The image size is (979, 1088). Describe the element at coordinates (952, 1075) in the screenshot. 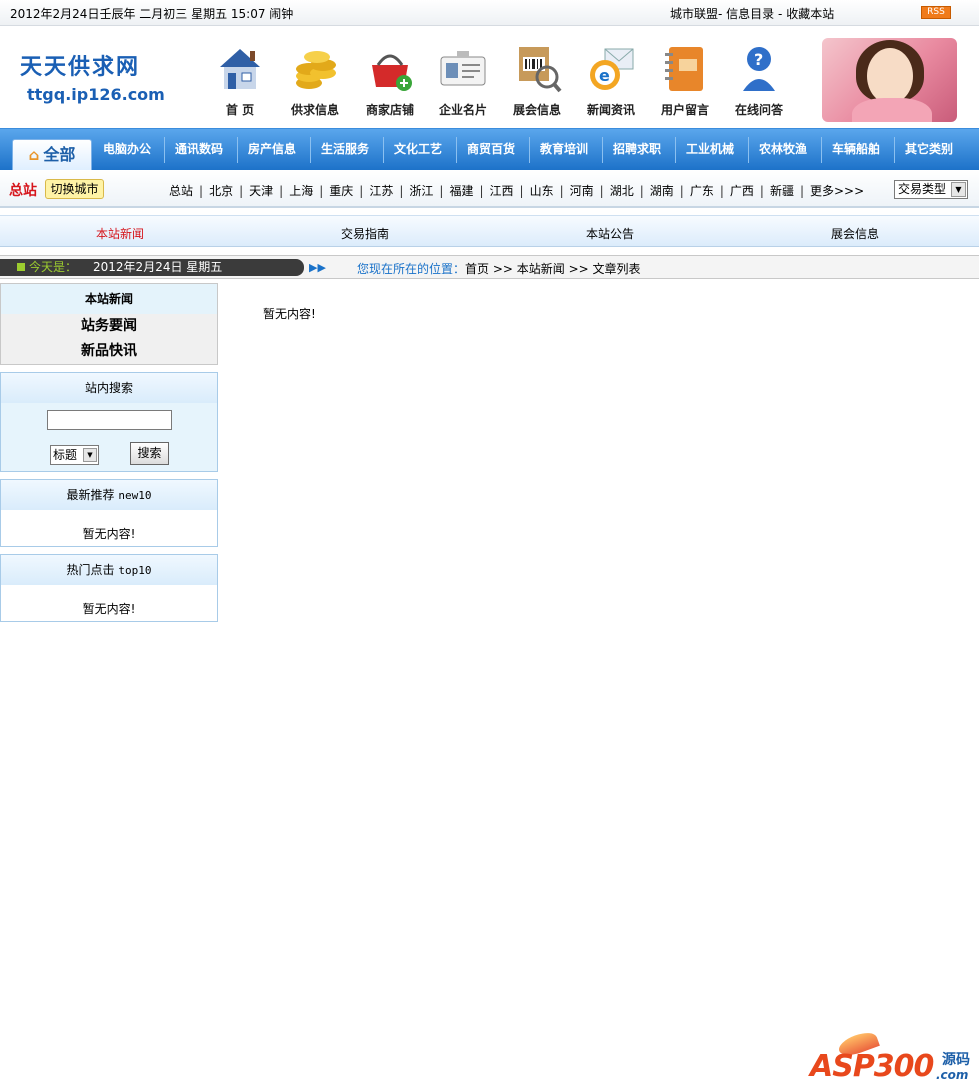

I see `watermark-suffix-en: .com` at that location.